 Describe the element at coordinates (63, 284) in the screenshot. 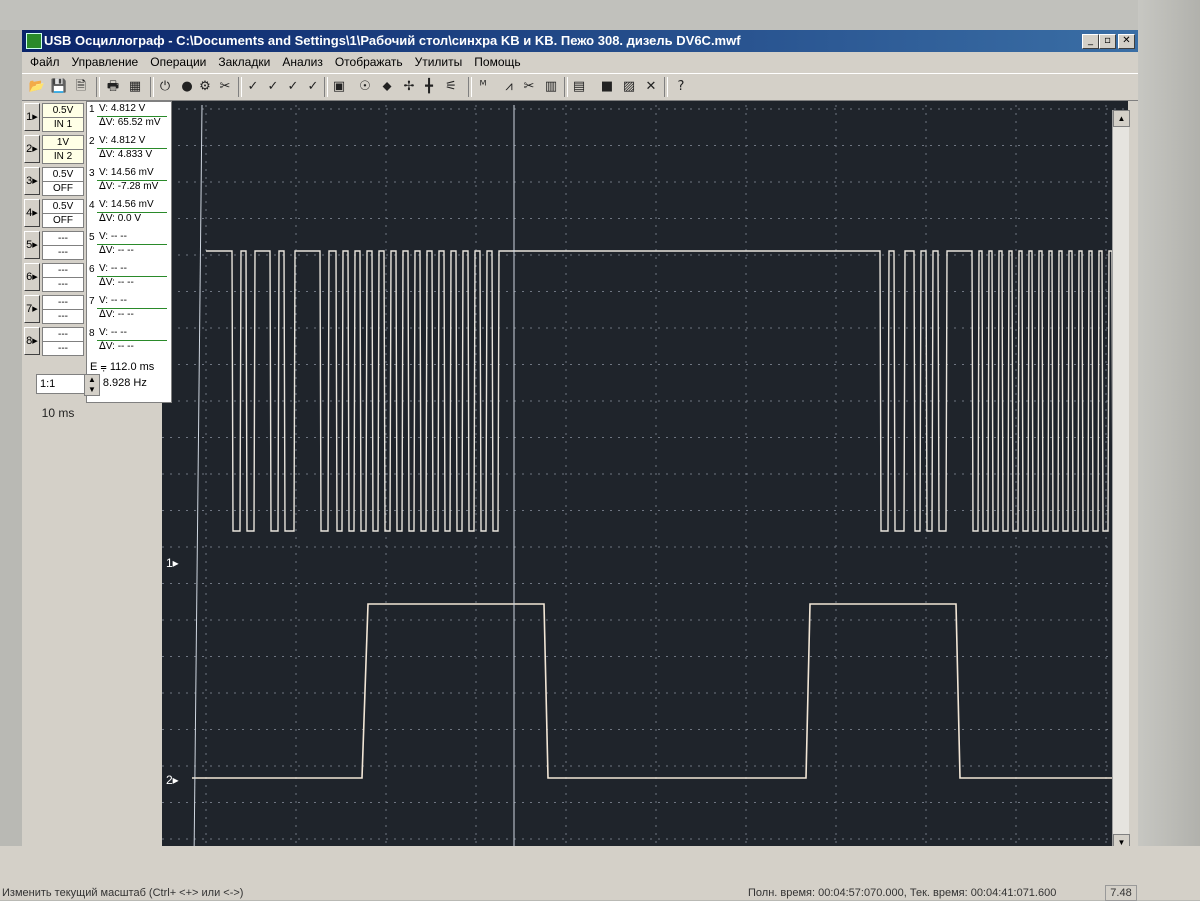

I see `channel-6-input: ---` at that location.